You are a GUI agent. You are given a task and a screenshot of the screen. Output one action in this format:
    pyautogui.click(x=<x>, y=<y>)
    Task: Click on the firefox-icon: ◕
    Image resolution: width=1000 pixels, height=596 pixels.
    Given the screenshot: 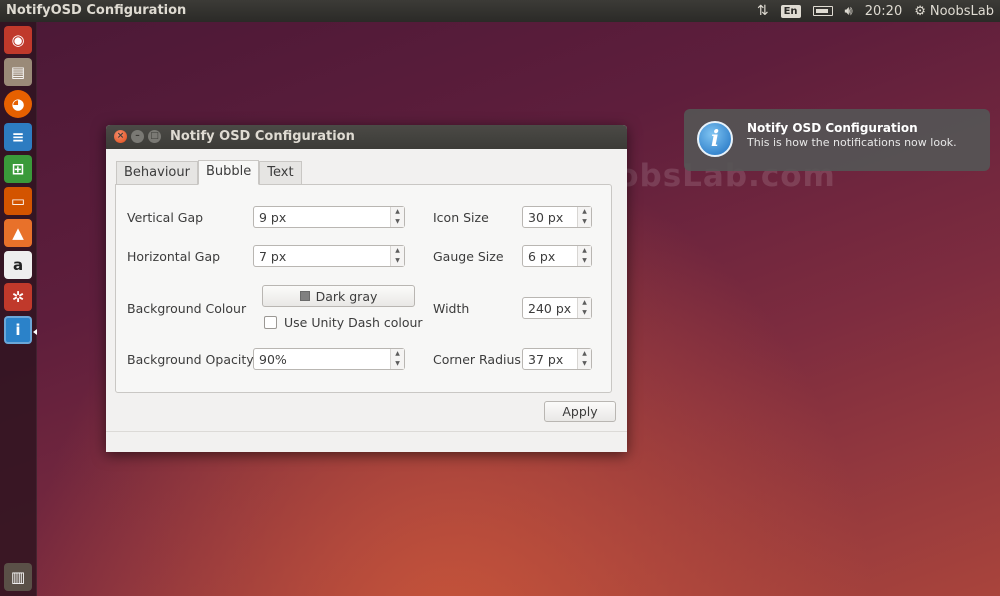 What is the action you would take?
    pyautogui.click(x=18, y=104)
    